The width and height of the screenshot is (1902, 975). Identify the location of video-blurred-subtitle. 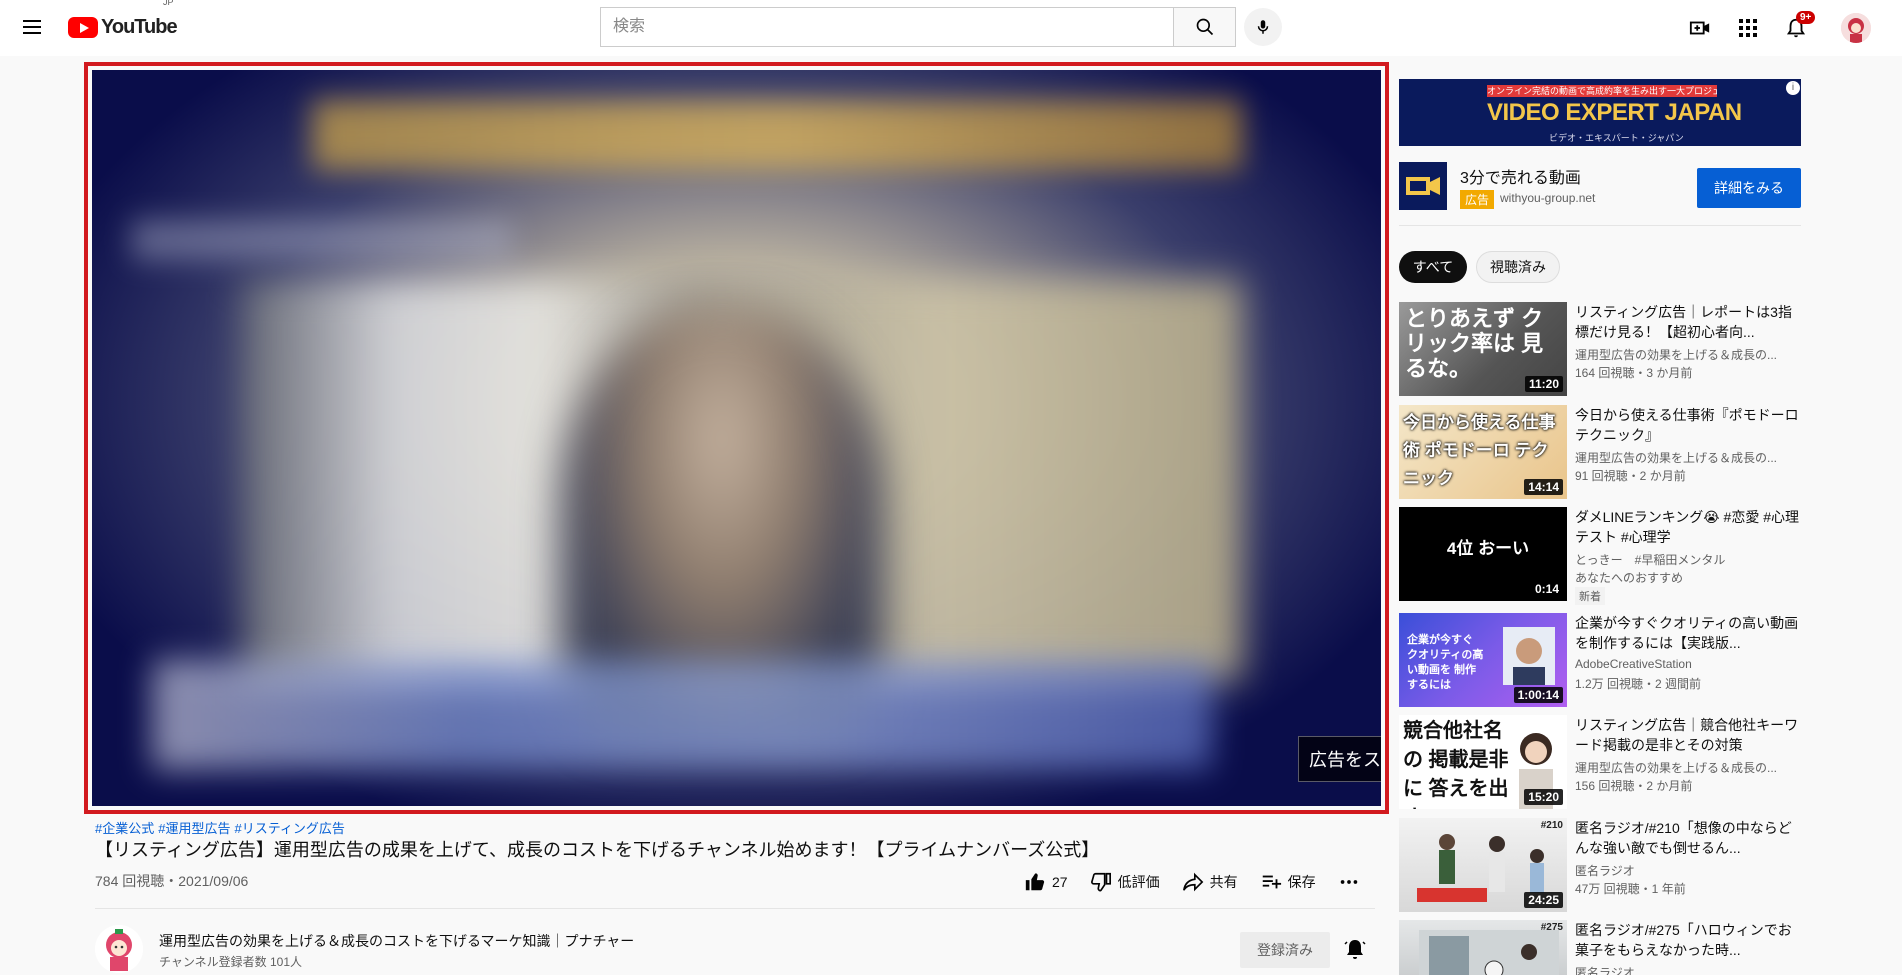
(322, 240).